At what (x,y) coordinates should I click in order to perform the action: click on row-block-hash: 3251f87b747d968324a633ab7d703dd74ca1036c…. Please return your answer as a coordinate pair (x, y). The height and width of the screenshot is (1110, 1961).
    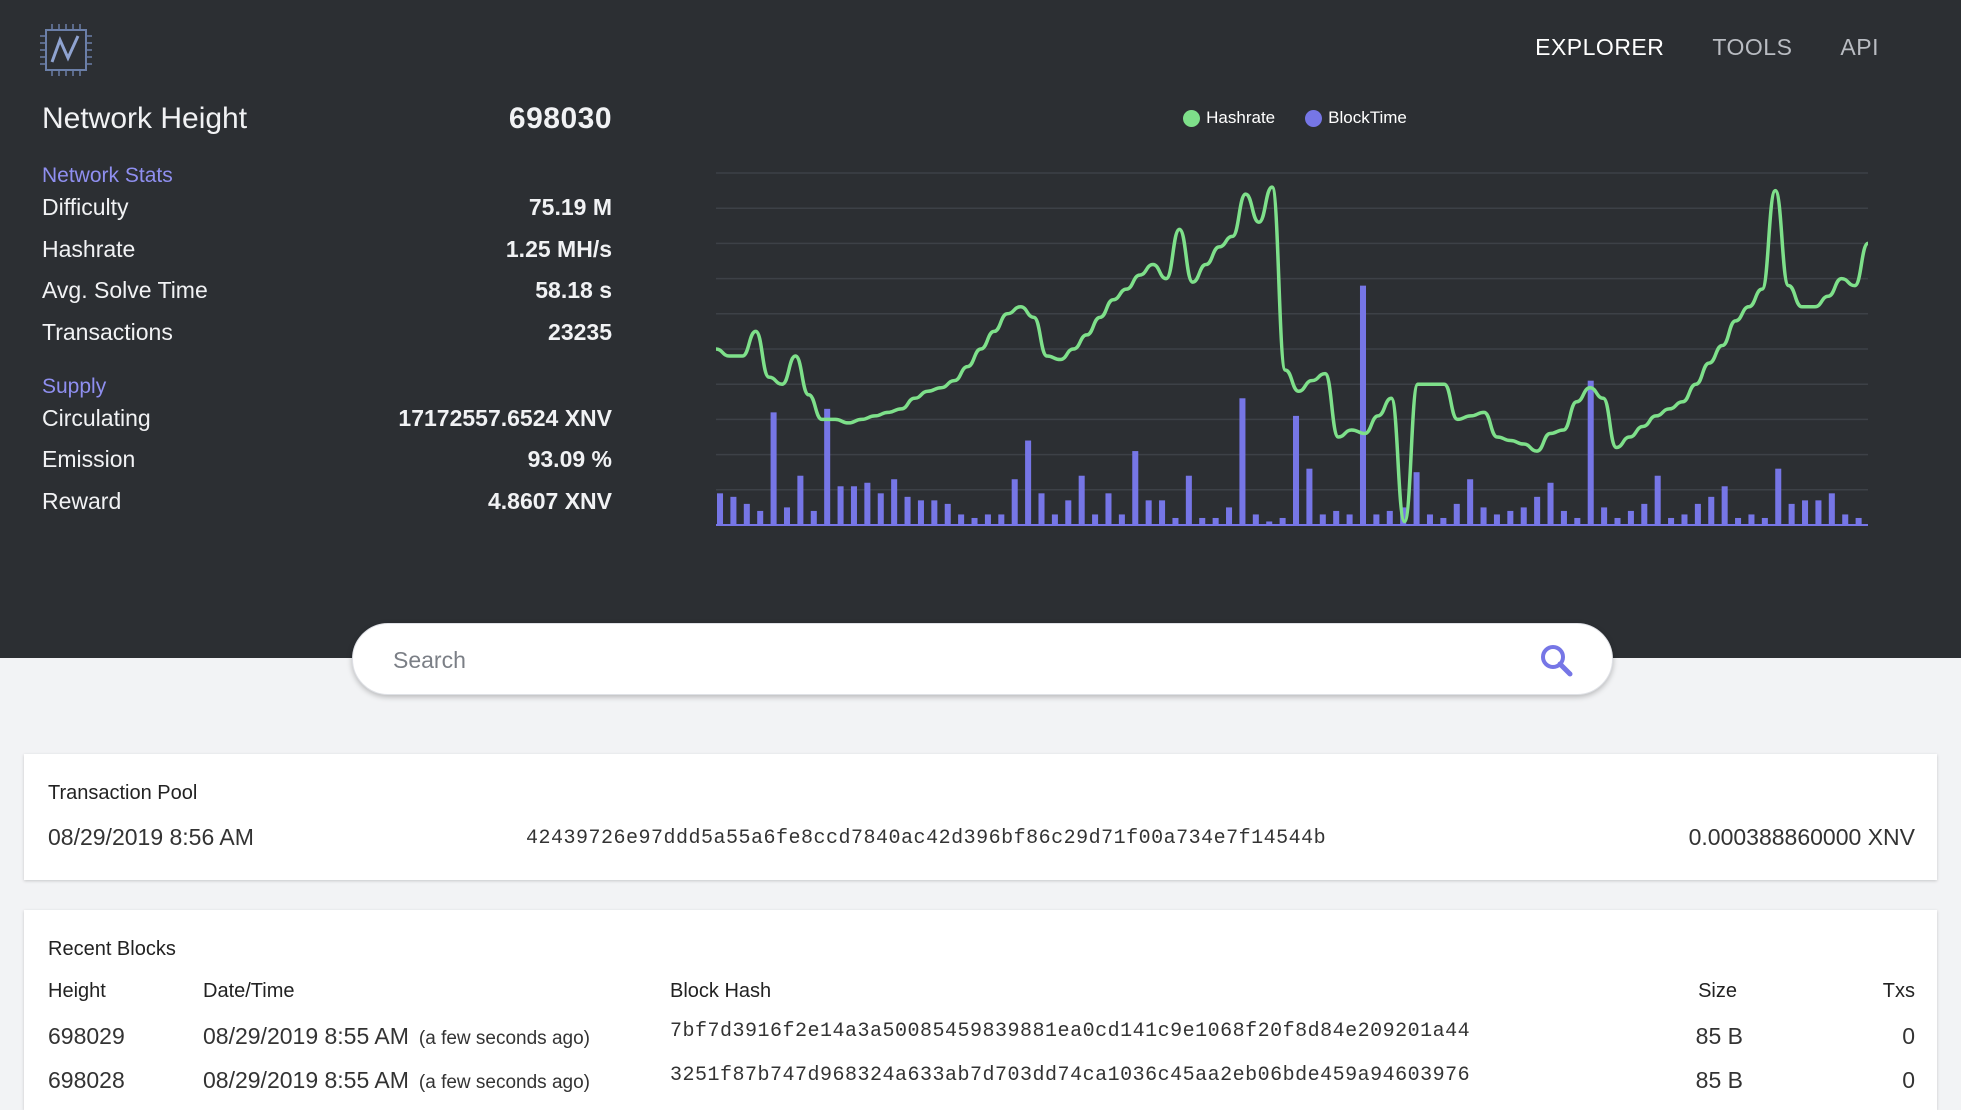
    Looking at the image, I should click on (1070, 1075).